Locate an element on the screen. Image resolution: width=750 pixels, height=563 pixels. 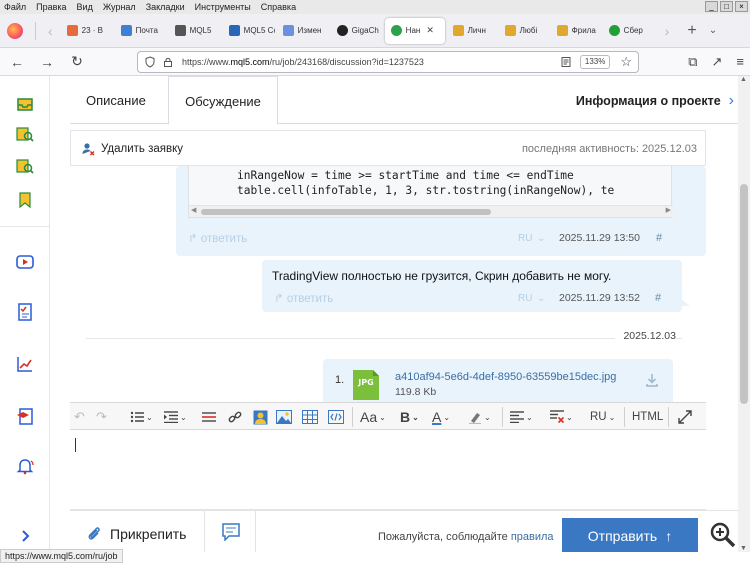
list-all-tabs-icon: ⌄ is located at coordinates (713, 30).